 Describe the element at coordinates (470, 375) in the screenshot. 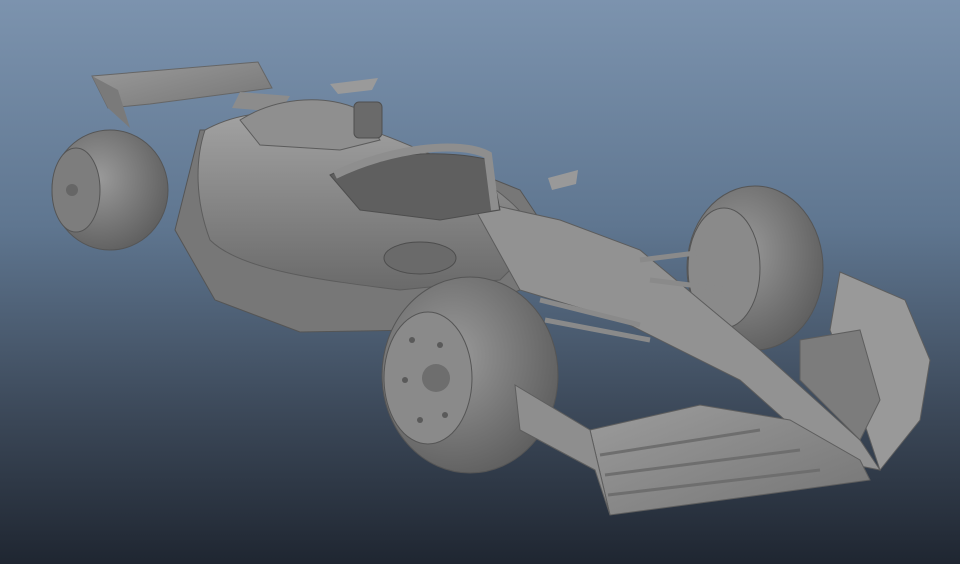

I see `front-left-tire` at that location.